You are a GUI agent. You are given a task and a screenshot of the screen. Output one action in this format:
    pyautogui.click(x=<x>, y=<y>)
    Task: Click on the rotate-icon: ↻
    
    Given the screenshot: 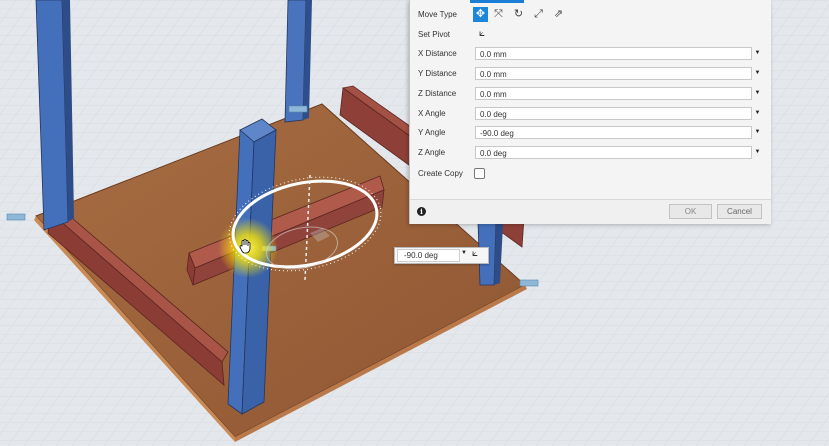 What is the action you would take?
    pyautogui.click(x=518, y=14)
    